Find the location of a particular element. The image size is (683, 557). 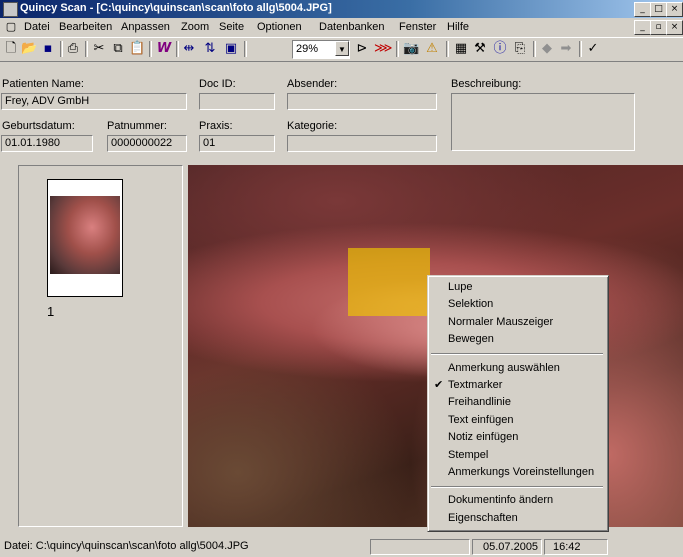

ctx-eigenschaften: Eigenschaften is located at coordinates (483, 518).